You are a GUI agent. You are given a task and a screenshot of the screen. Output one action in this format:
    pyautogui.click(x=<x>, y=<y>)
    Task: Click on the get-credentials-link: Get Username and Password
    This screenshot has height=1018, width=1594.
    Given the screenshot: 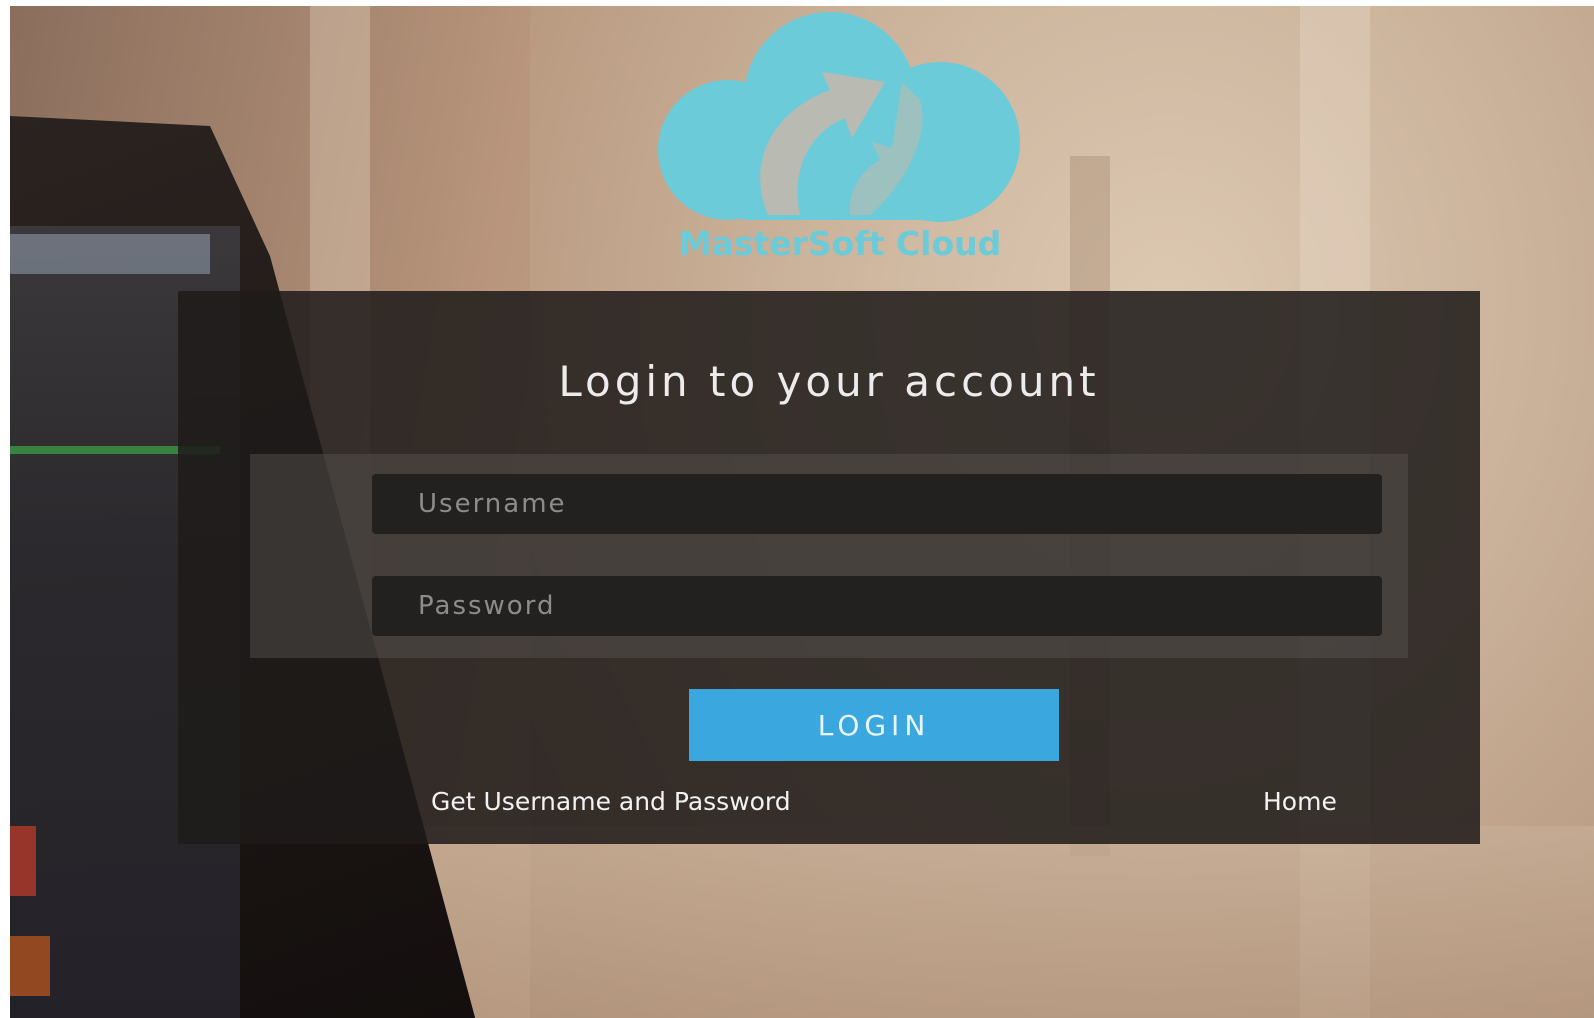 What is the action you would take?
    pyautogui.click(x=611, y=801)
    